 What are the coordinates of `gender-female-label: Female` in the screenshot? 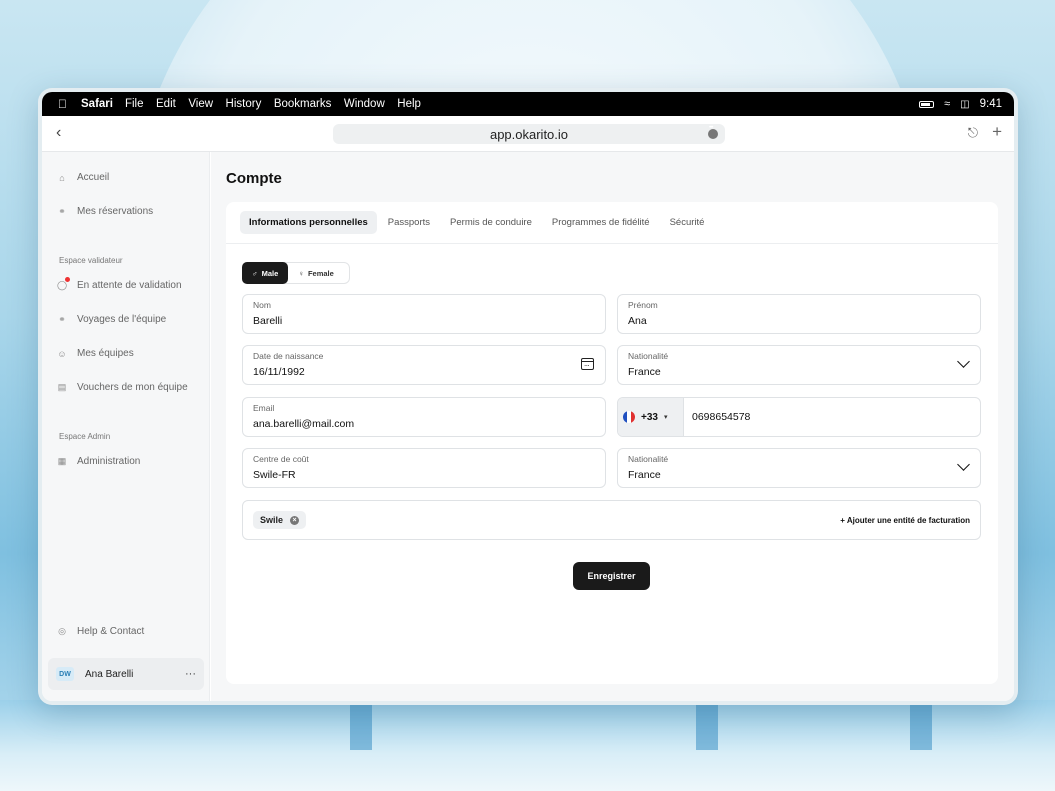 It's located at (320, 273).